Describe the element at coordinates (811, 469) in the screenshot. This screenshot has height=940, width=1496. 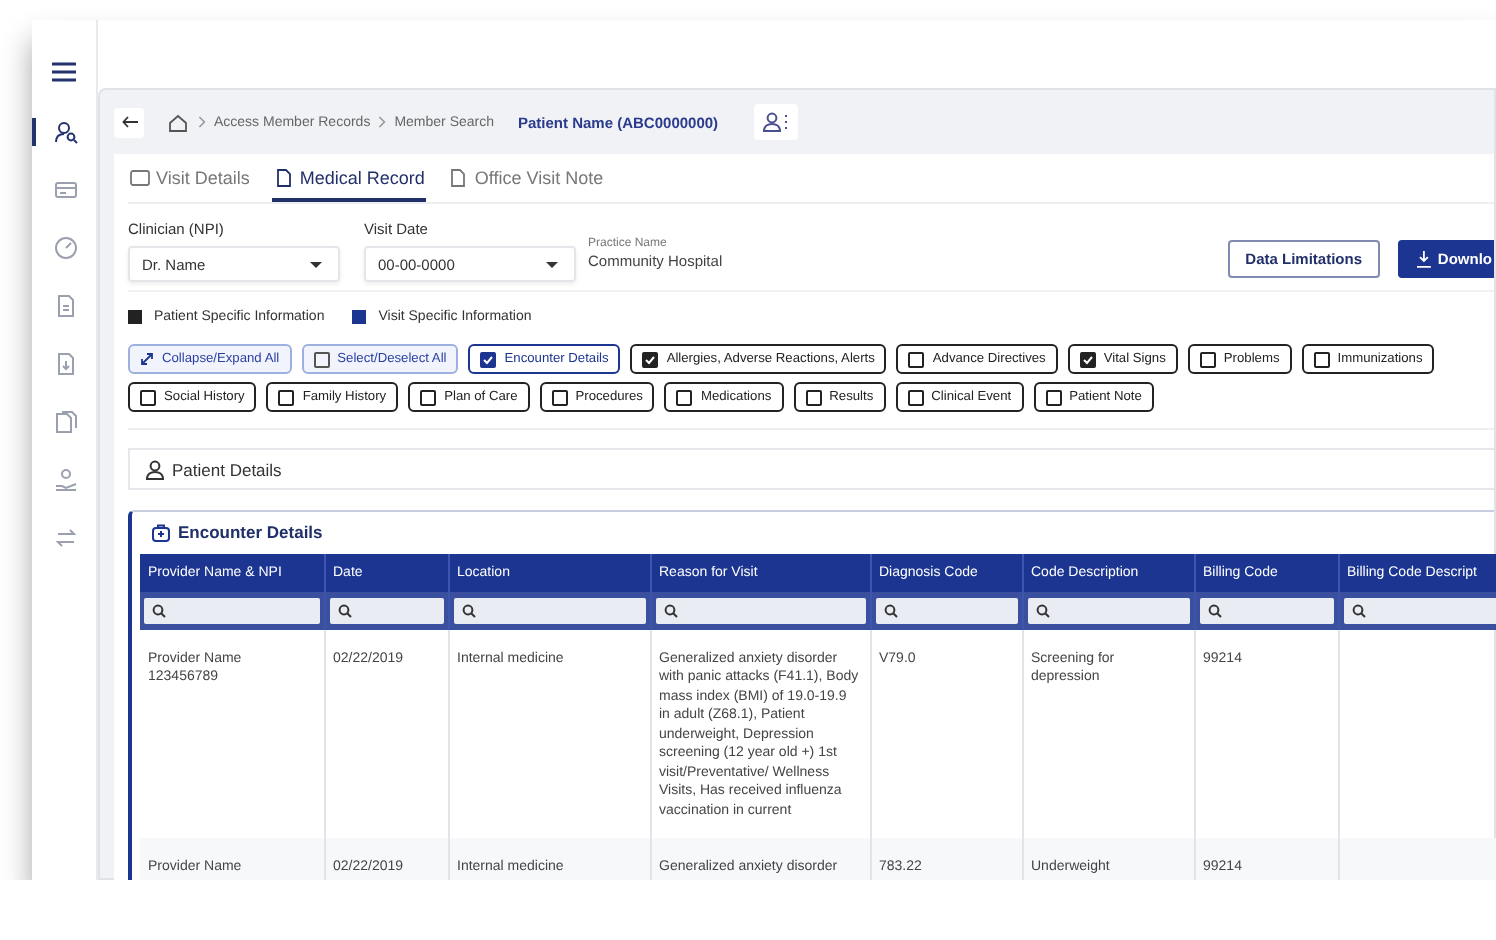
I see `patient-details-section: Patient Details` at that location.